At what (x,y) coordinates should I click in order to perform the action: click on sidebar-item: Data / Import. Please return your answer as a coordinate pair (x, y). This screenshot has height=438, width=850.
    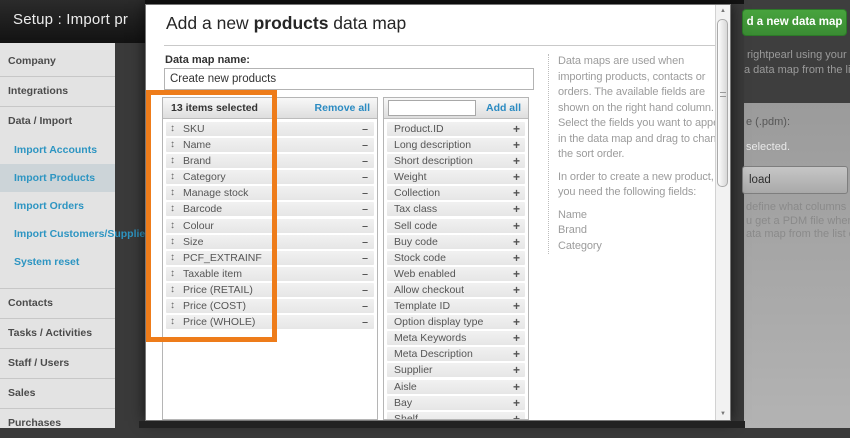
    Looking at the image, I should click on (57, 121).